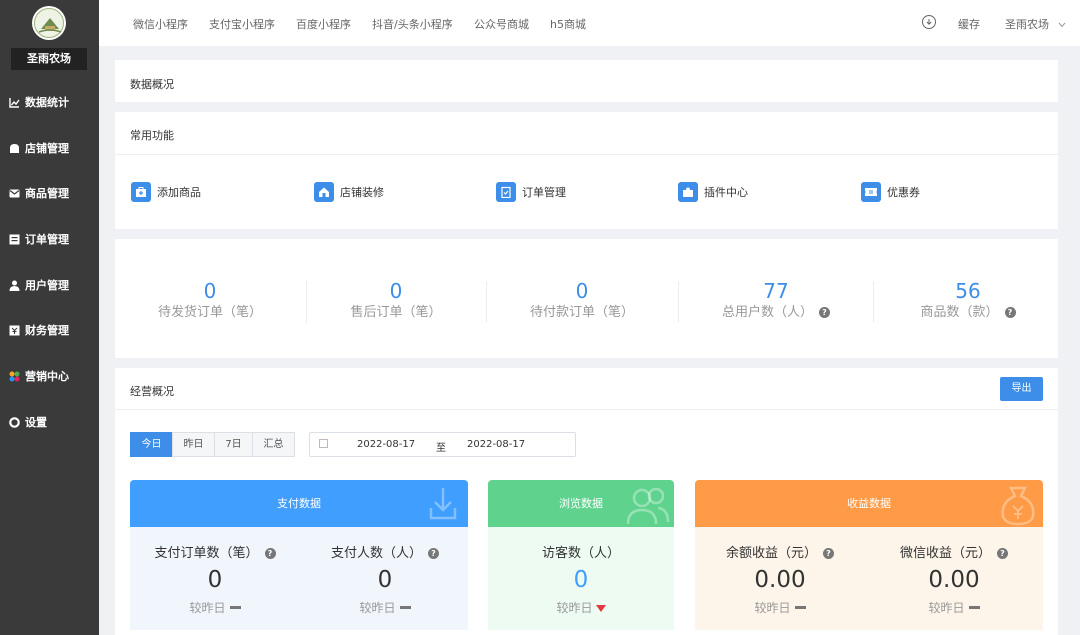 This screenshot has height=635, width=1080. What do you see at coordinates (14, 285) in the screenshot?
I see `user-icon` at bounding box center [14, 285].